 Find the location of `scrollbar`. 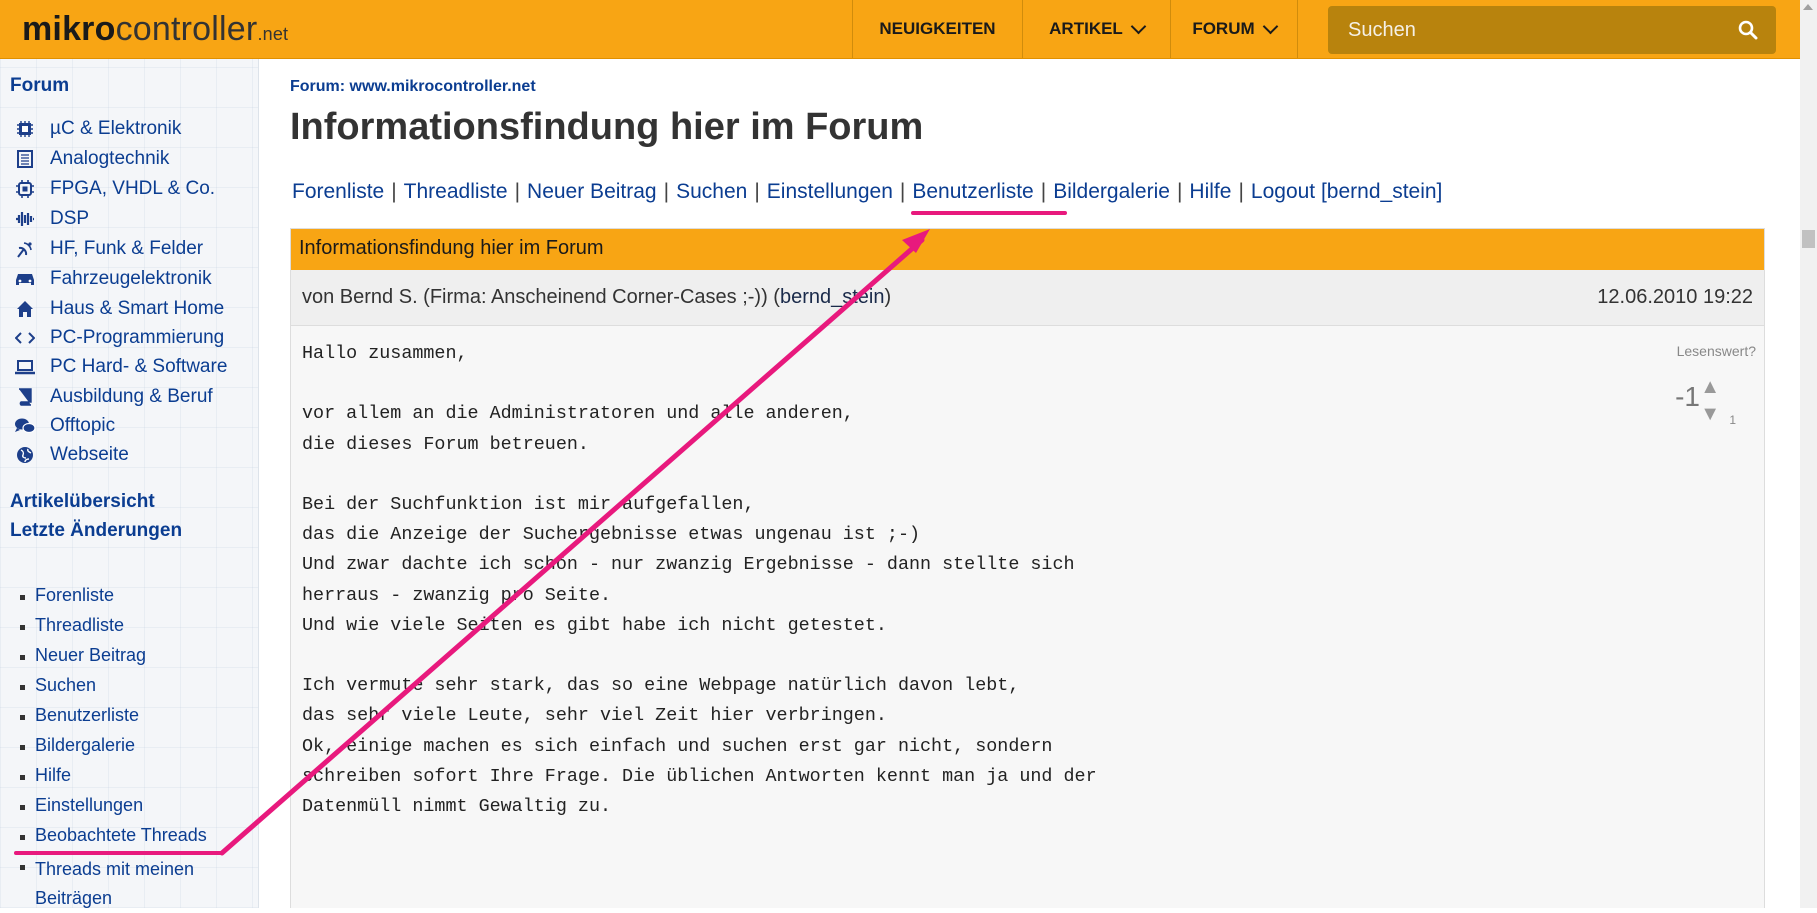

scrollbar is located at coordinates (1808, 454).